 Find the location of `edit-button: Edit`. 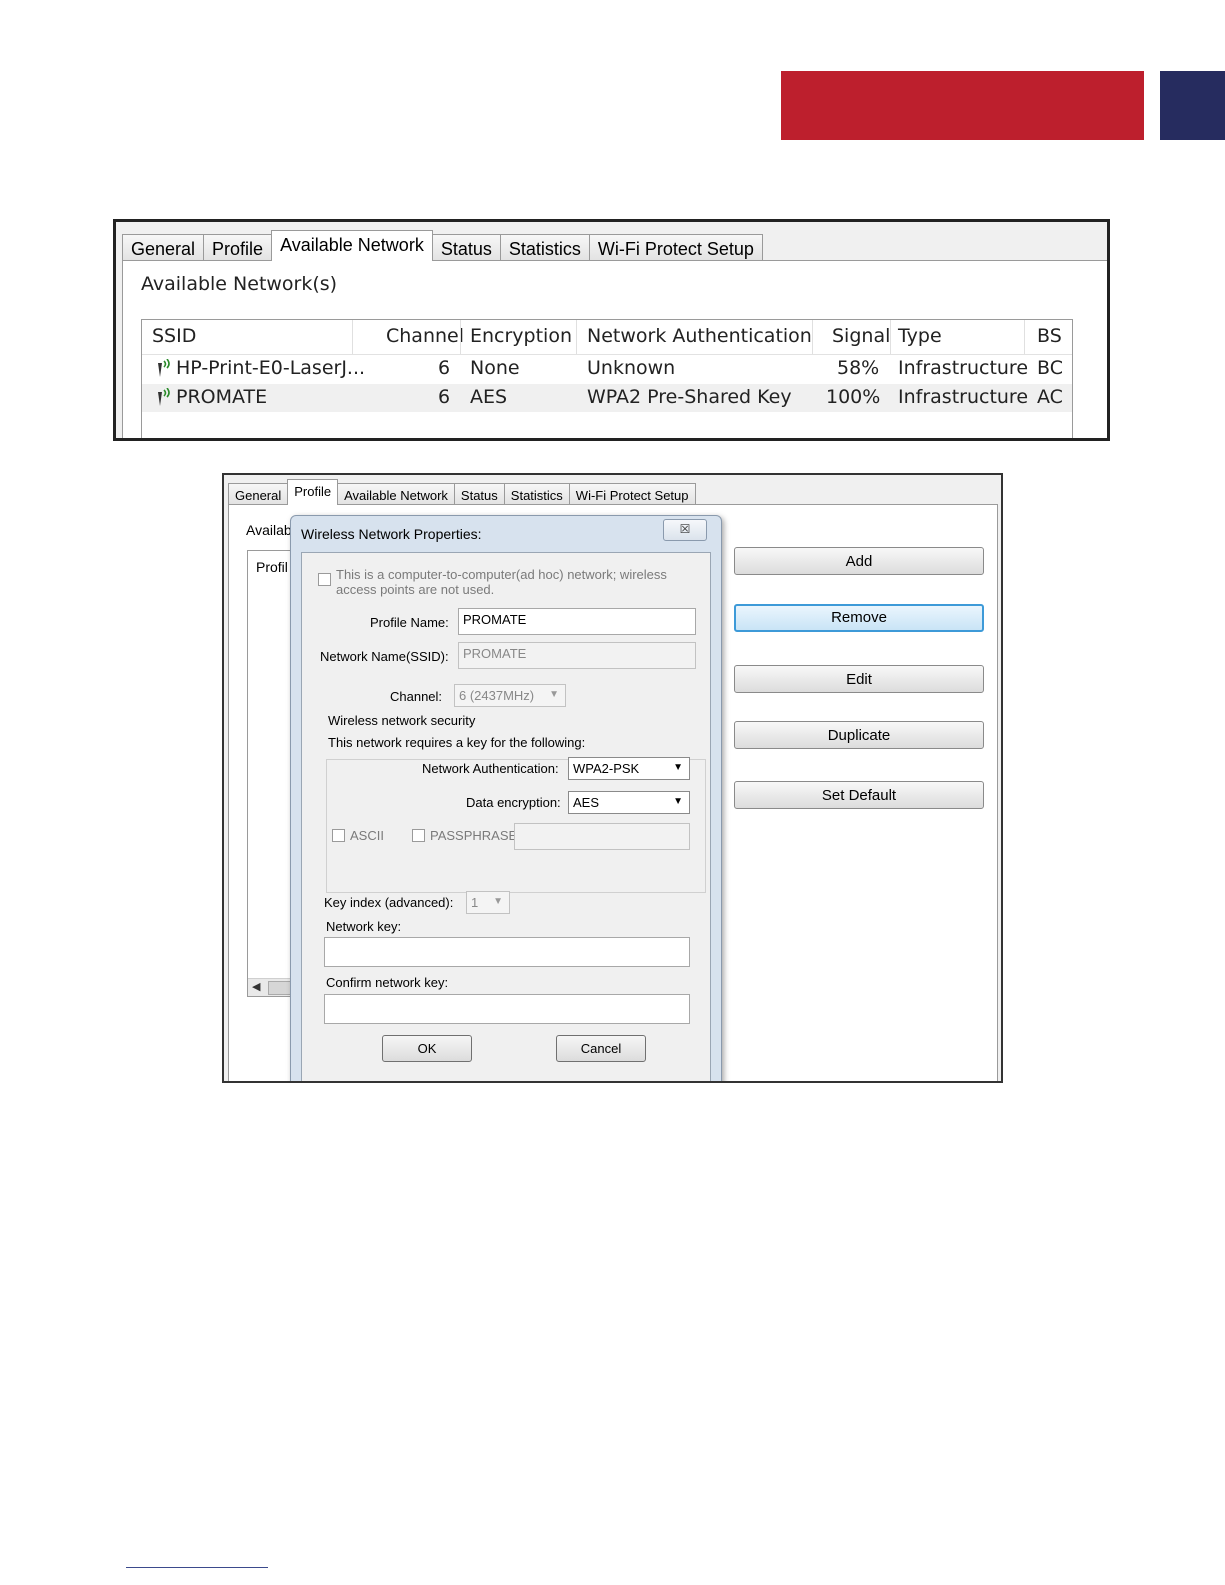

edit-button: Edit is located at coordinates (859, 679).